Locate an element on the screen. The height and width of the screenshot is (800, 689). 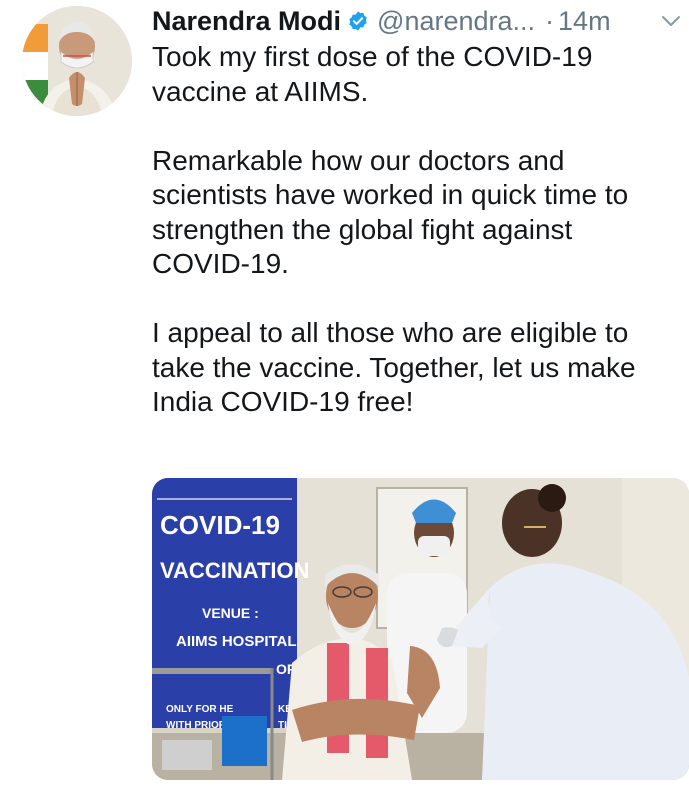
chevron-down-icon is located at coordinates (671, 21).